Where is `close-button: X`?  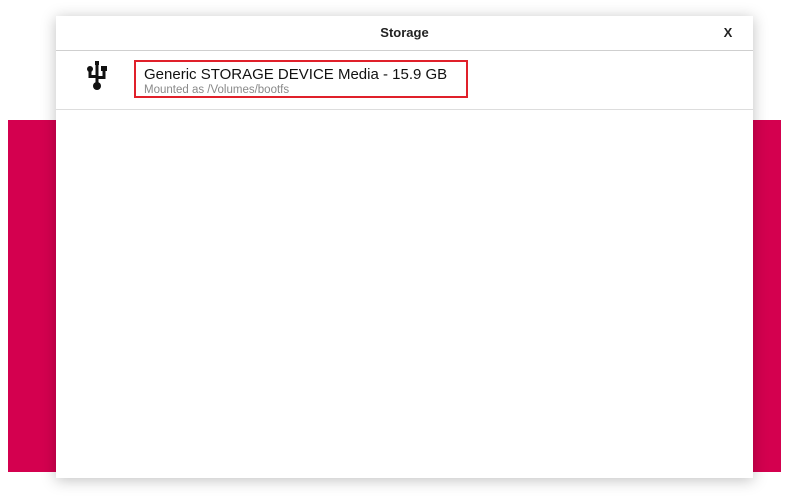 close-button: X is located at coordinates (728, 33).